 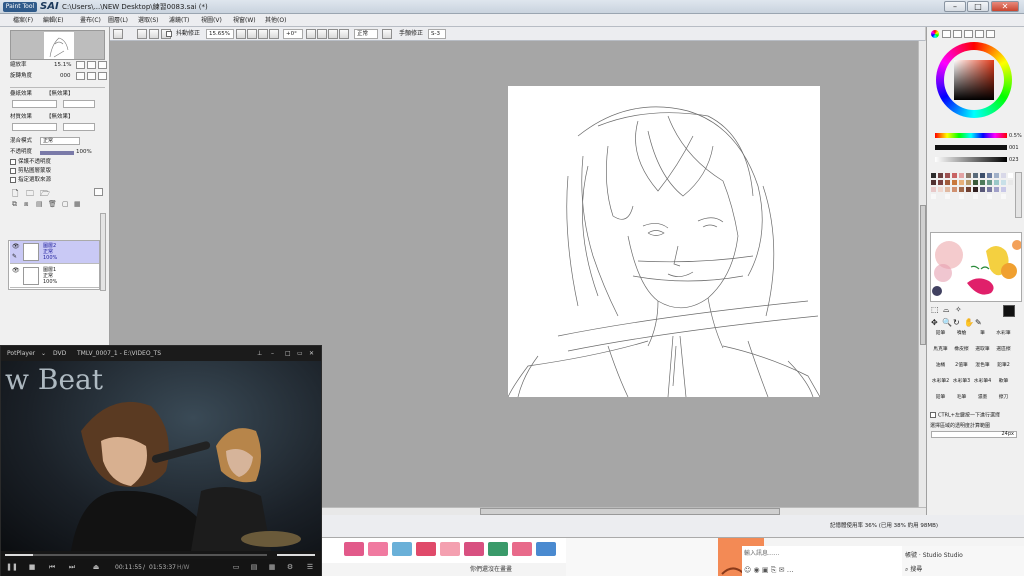 I want to click on copy-layer-icon: ⧉, so click(x=14, y=204).